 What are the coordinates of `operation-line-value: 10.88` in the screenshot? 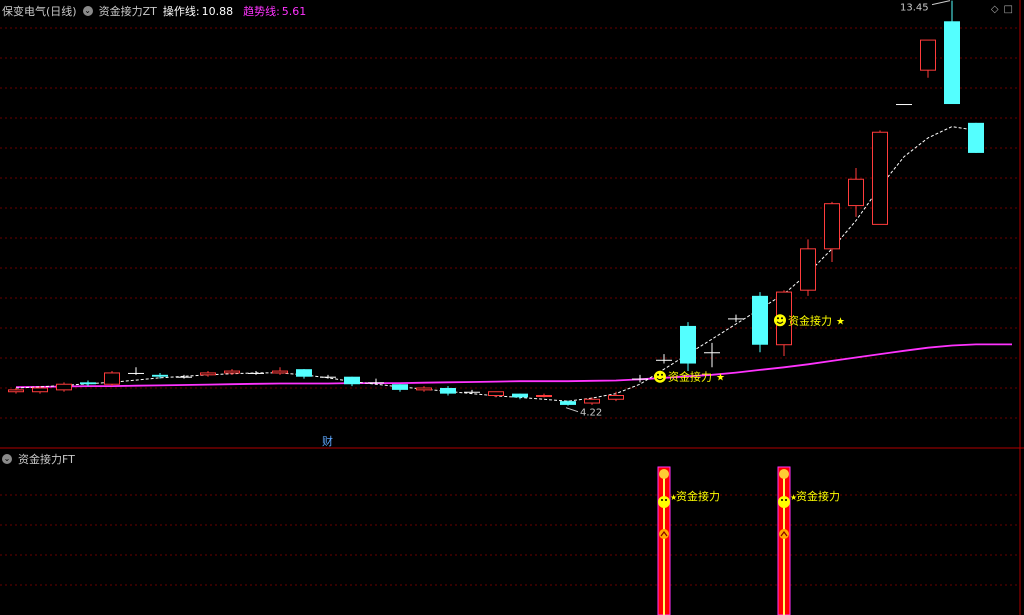 It's located at (217, 11).